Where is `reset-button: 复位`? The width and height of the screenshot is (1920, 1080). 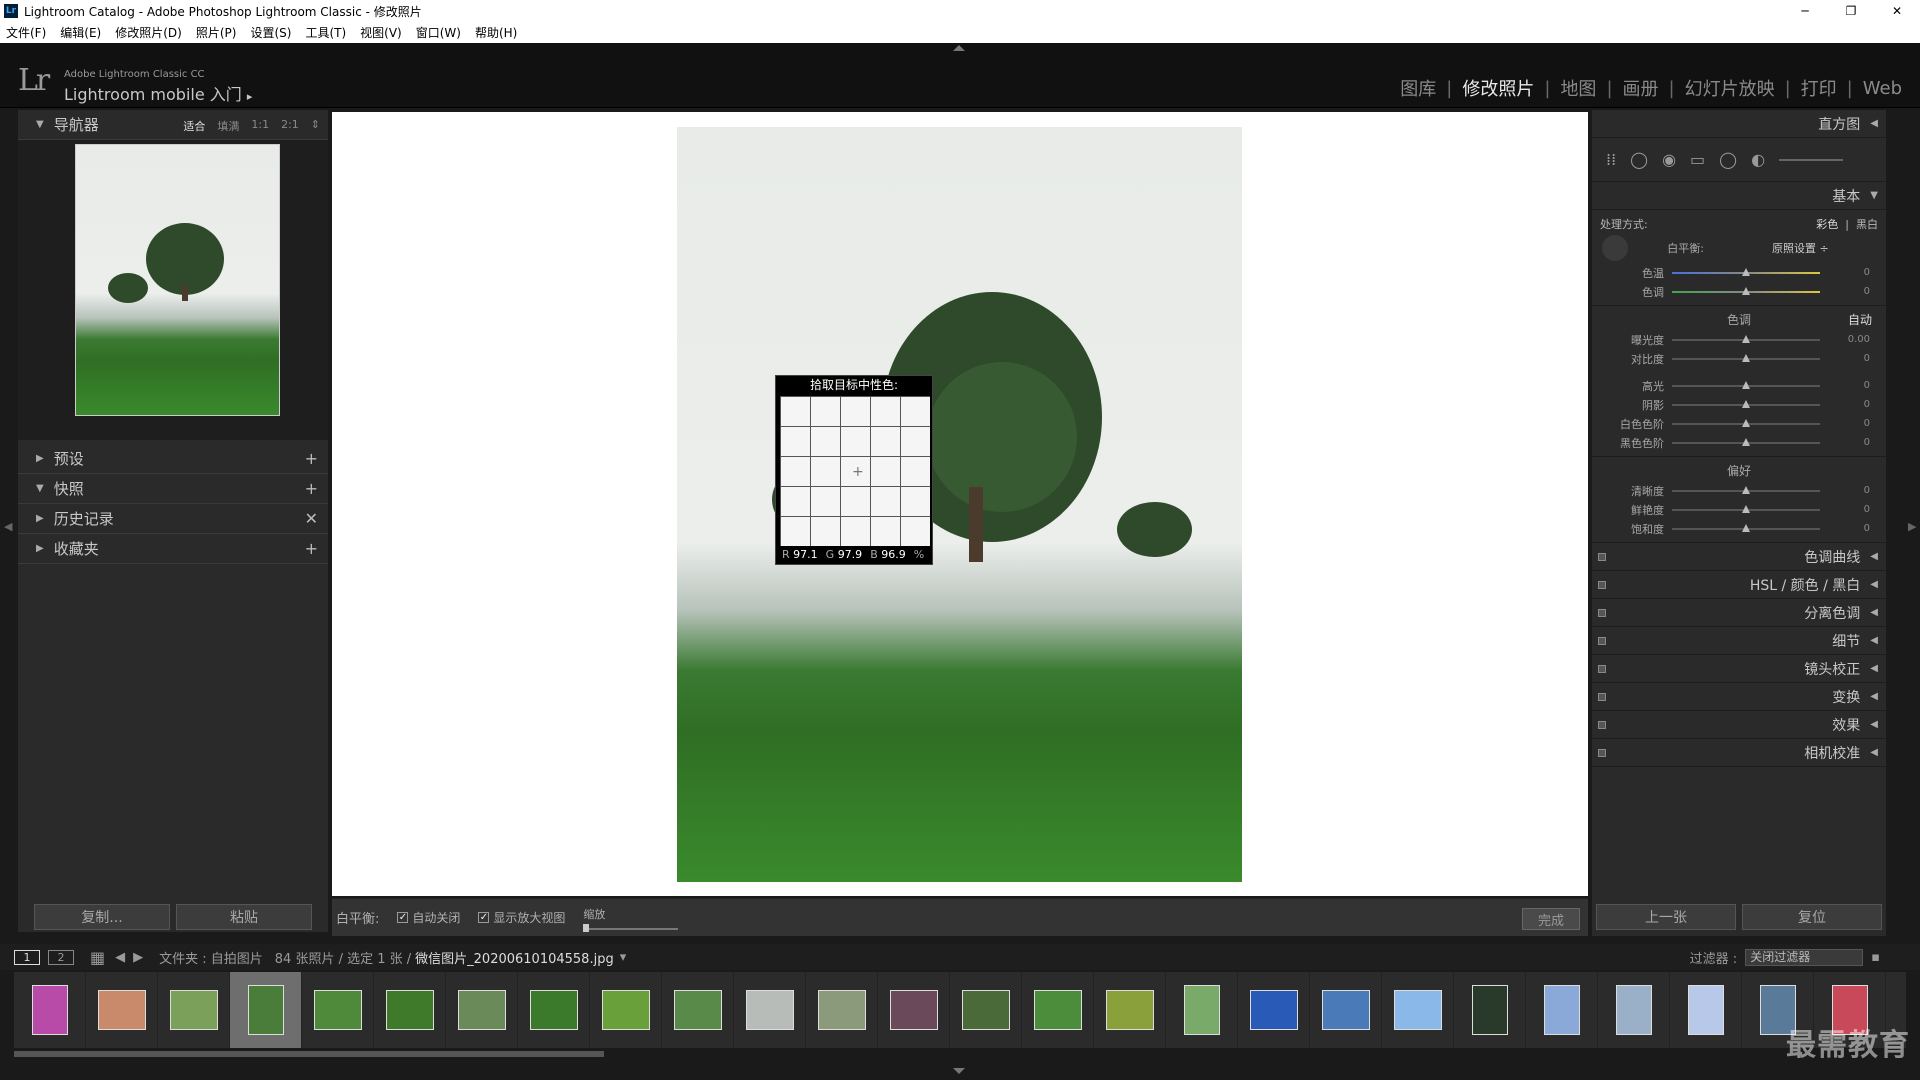
reset-button: 复位 is located at coordinates (1812, 917).